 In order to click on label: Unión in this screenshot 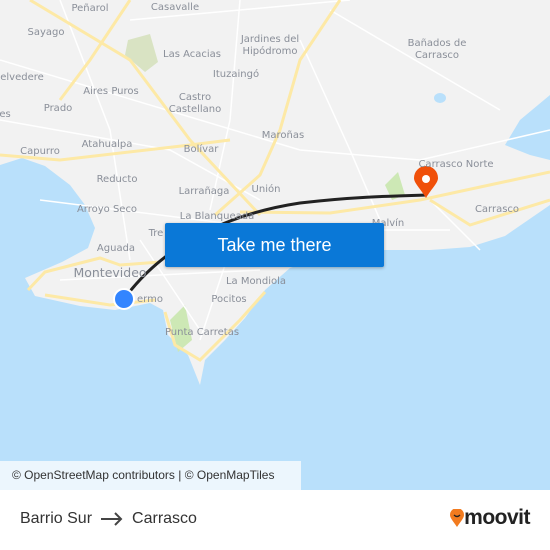, I will do `click(266, 189)`.